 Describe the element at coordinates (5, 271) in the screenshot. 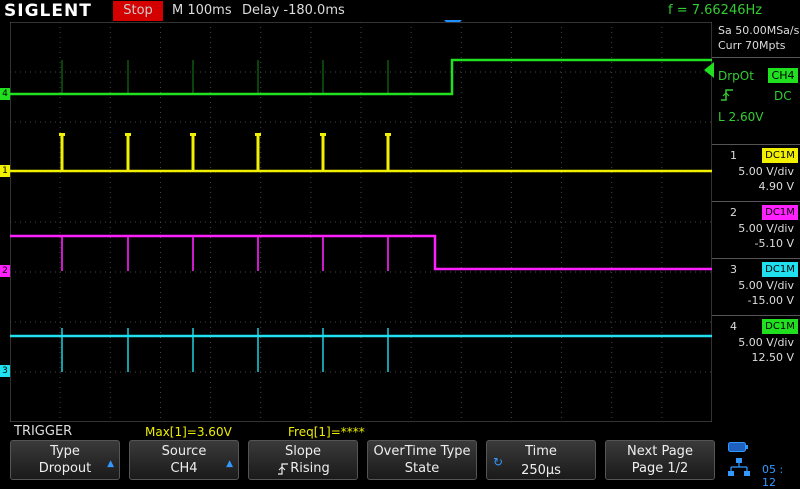

I see `channel-2-ground-marker: 2` at that location.